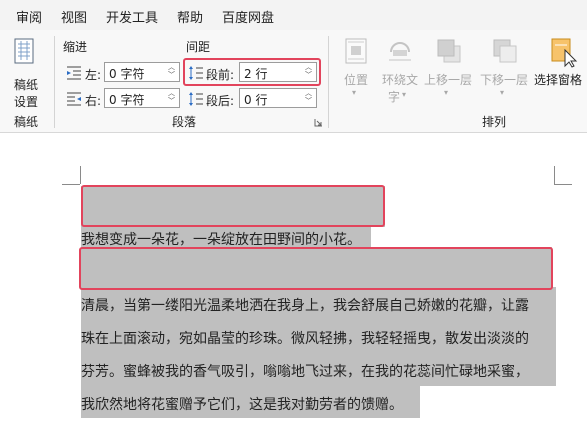 This screenshot has width=587, height=422. I want to click on paragraph-line: 我欣然地将花蜜赠予它们，这是我对勤劳者的馈赠。, so click(242, 405).